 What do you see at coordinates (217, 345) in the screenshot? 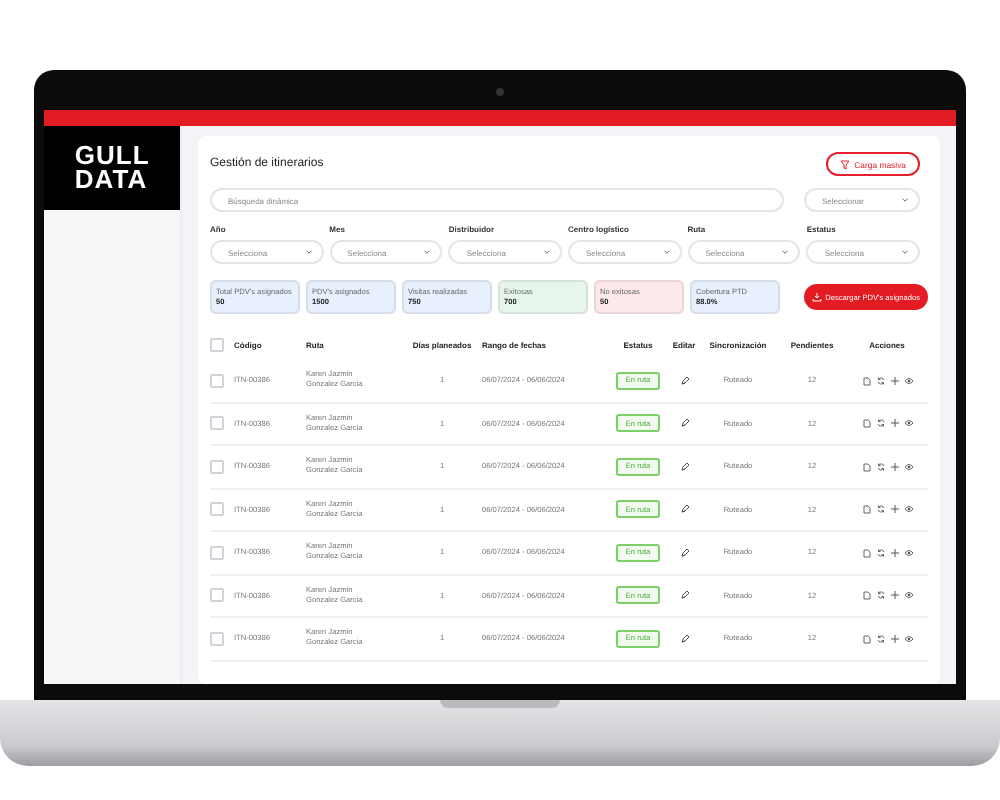
I see `select-all-checkbox` at bounding box center [217, 345].